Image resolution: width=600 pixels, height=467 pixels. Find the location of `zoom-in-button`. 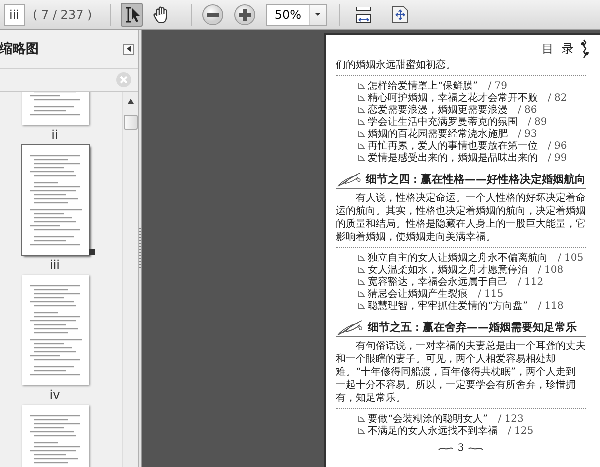

zoom-in-button is located at coordinates (245, 15).